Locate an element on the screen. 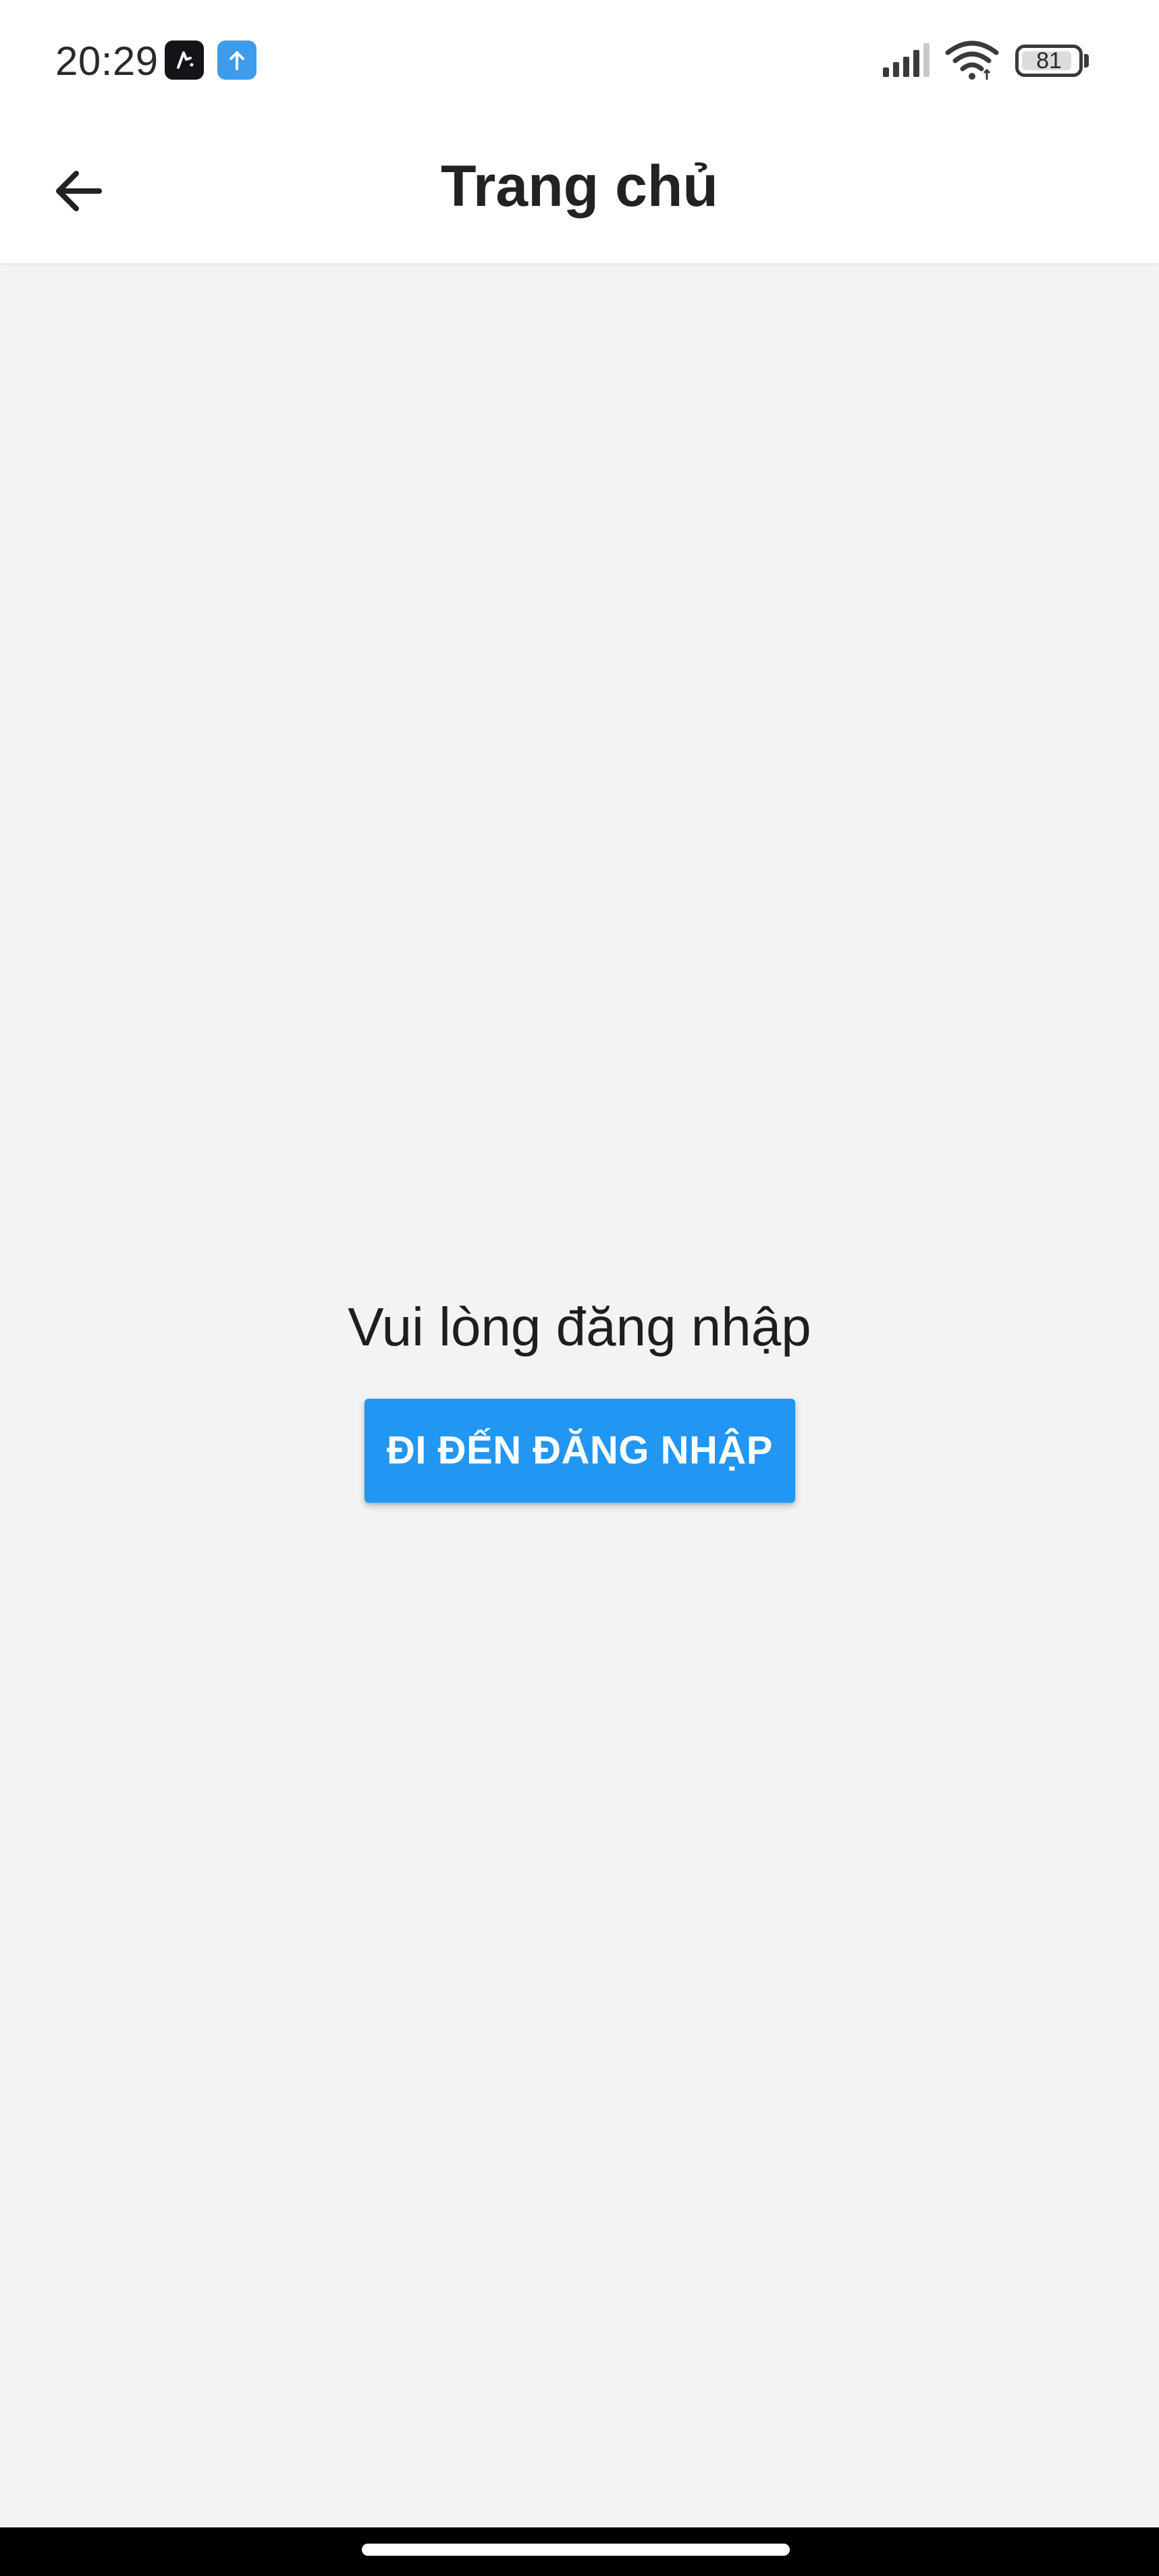 The image size is (1159, 2576). battery-level: 81 is located at coordinates (1049, 61).